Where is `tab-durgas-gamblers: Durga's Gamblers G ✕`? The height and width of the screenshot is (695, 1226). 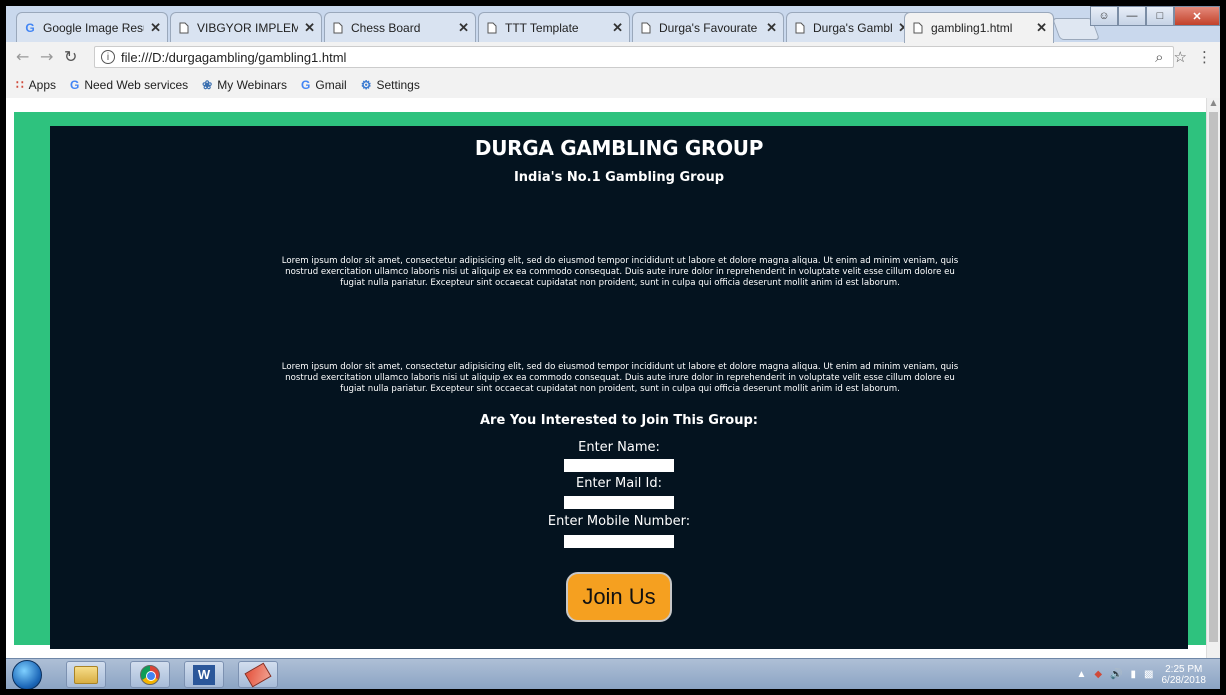
tab-durgas-gamblers: Durga's Gamblers G ✕ is located at coordinates (851, 27).